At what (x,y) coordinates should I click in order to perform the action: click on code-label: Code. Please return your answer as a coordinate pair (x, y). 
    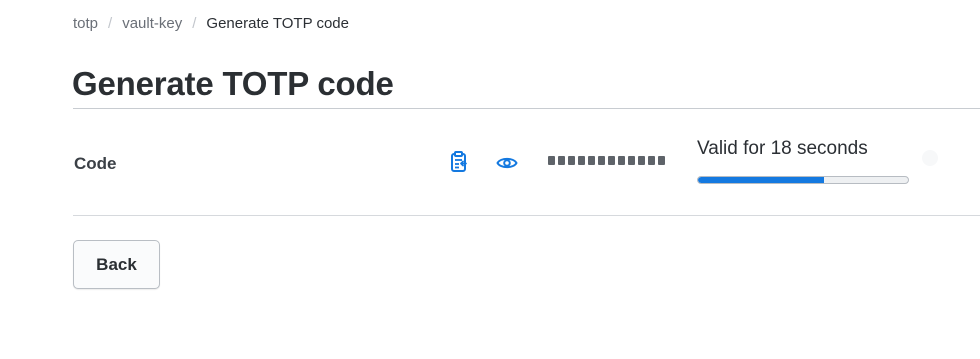
    Looking at the image, I should click on (95, 163).